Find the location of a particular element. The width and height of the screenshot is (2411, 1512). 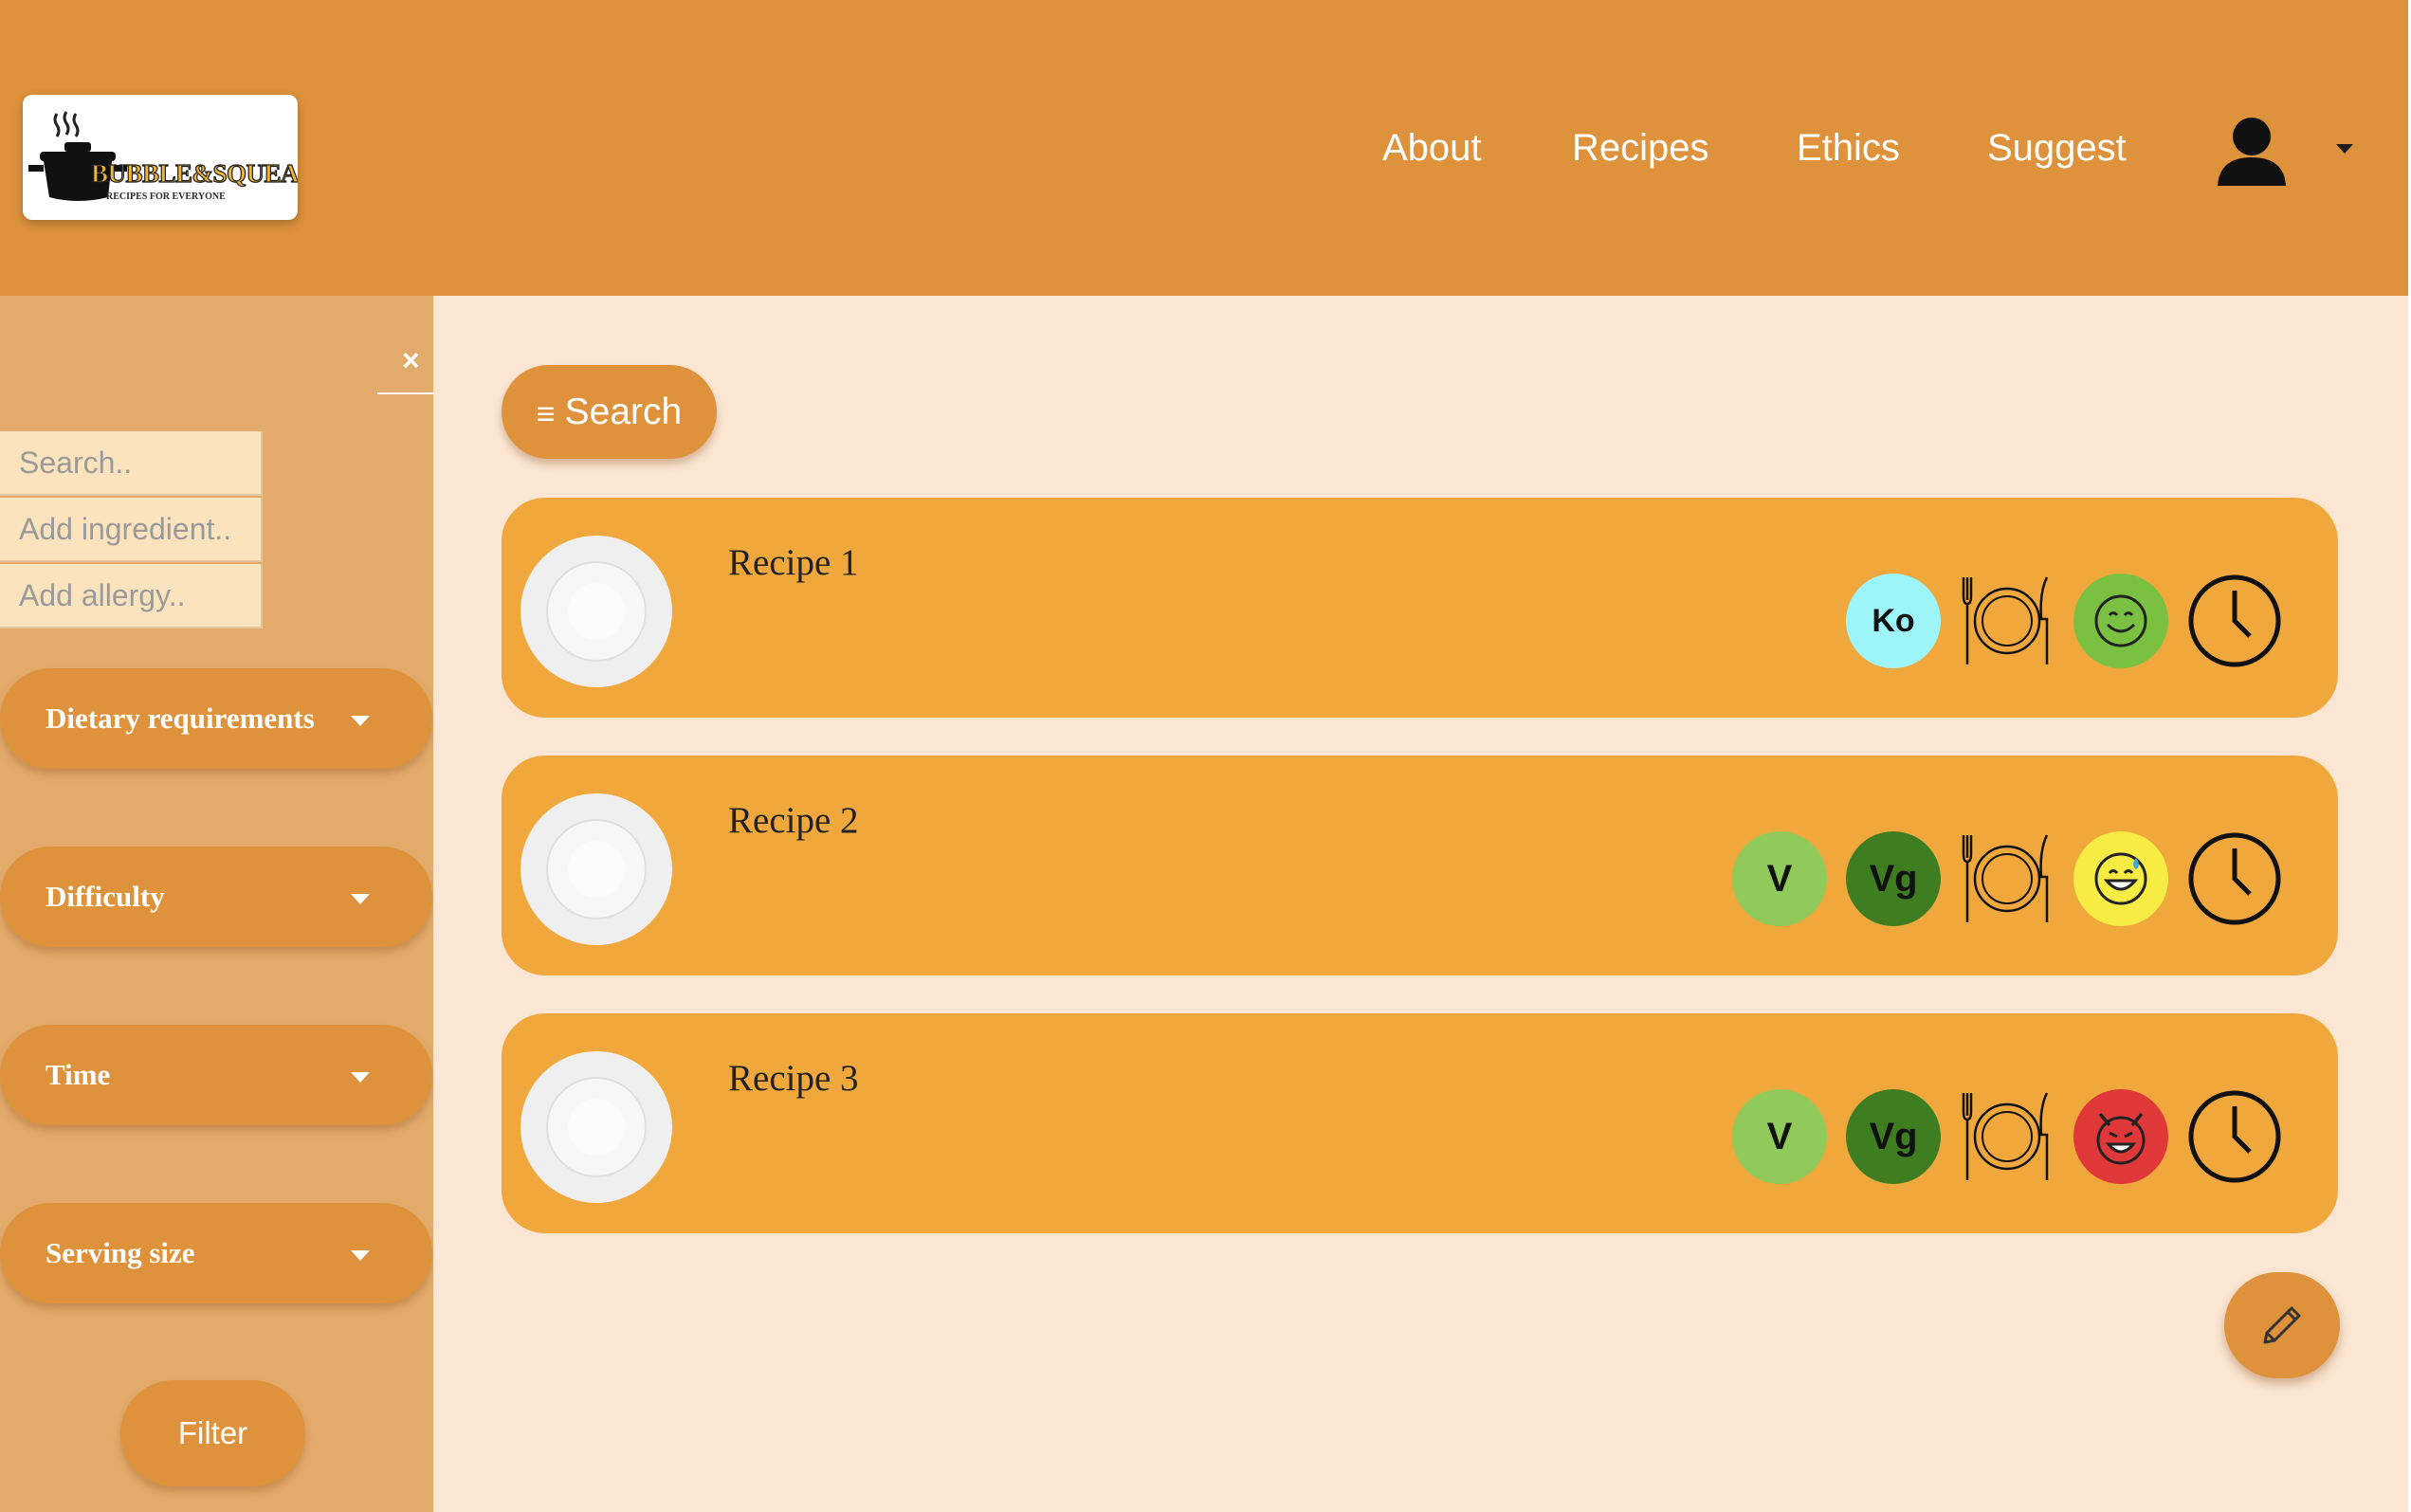

recipe-card: Recipe 3 V Vg is located at coordinates (1420, 1123).